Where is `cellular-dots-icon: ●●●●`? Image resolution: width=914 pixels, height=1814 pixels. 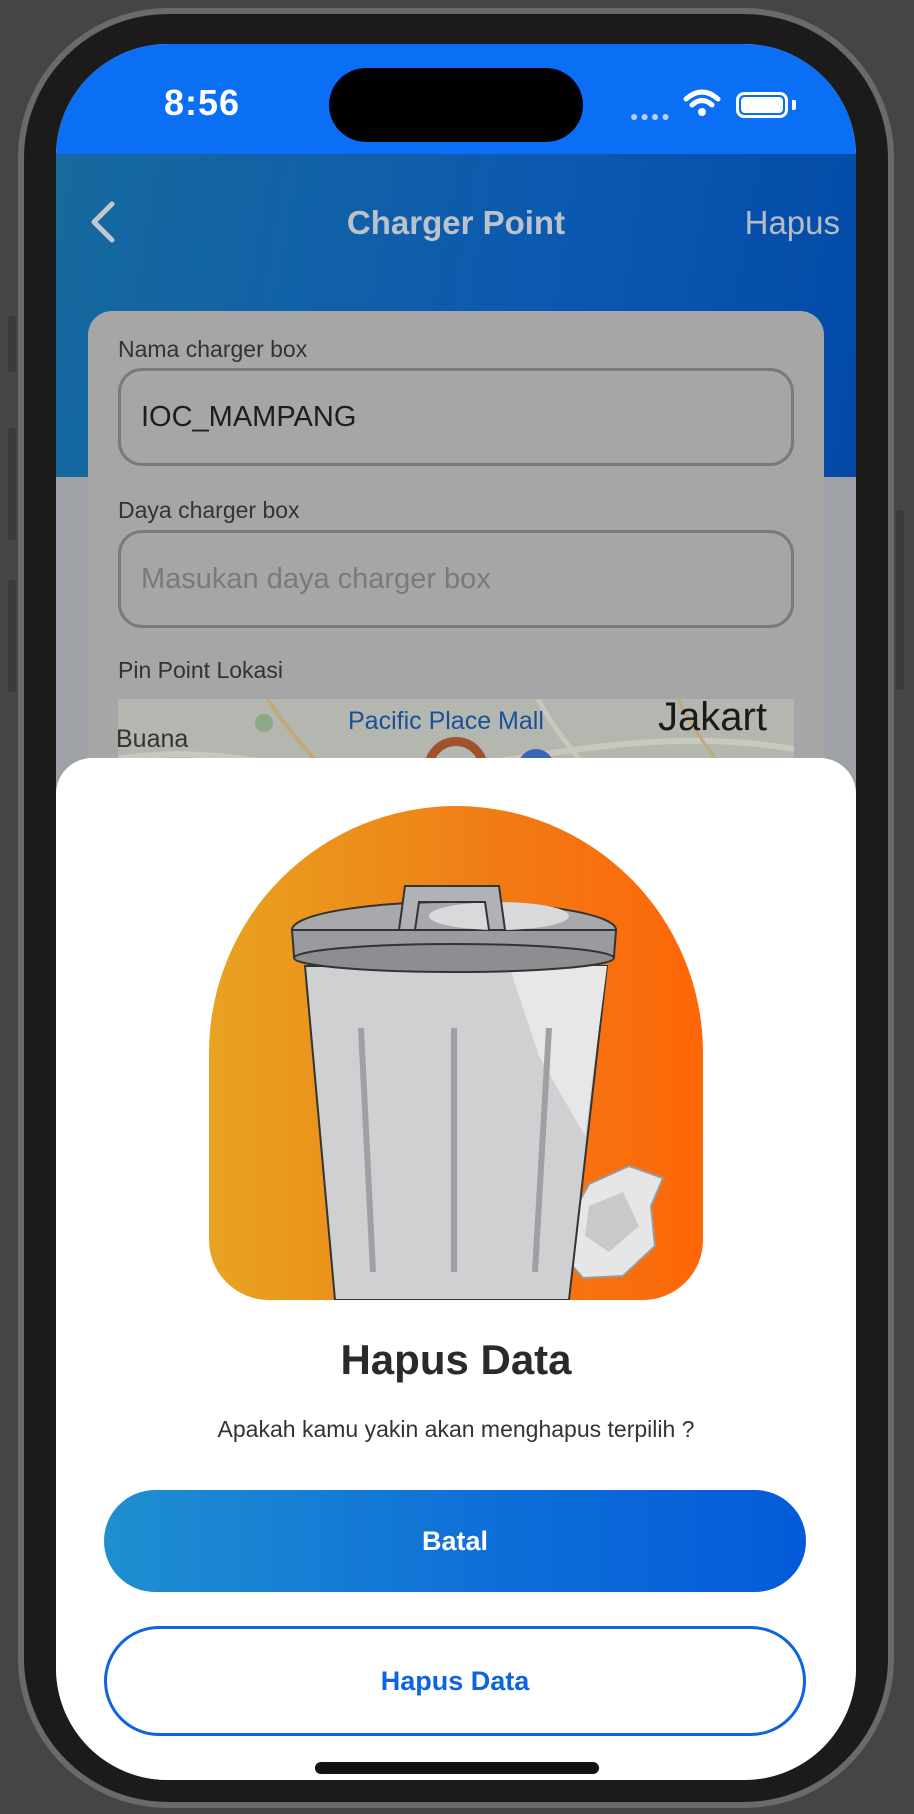
cellular-dots-icon: ●●●● is located at coordinates (651, 116).